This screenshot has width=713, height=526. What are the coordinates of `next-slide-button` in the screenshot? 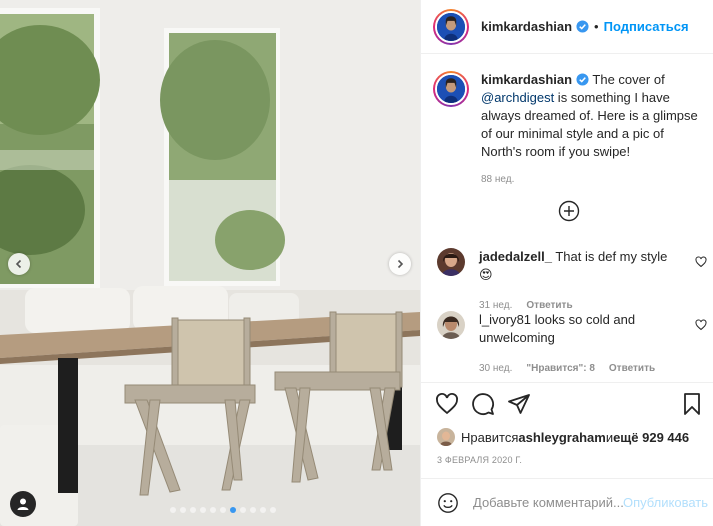 It's located at (400, 264).